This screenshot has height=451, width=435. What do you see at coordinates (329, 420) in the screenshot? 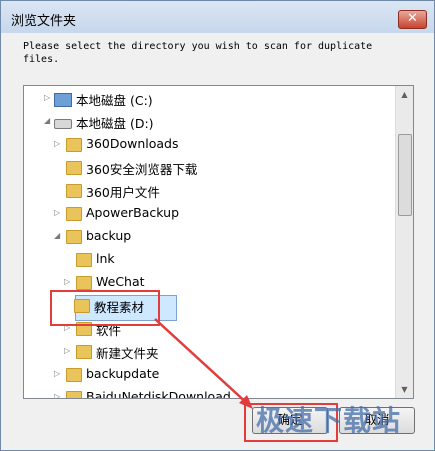
I see `site-watermark: 极速下载站` at bounding box center [329, 420].